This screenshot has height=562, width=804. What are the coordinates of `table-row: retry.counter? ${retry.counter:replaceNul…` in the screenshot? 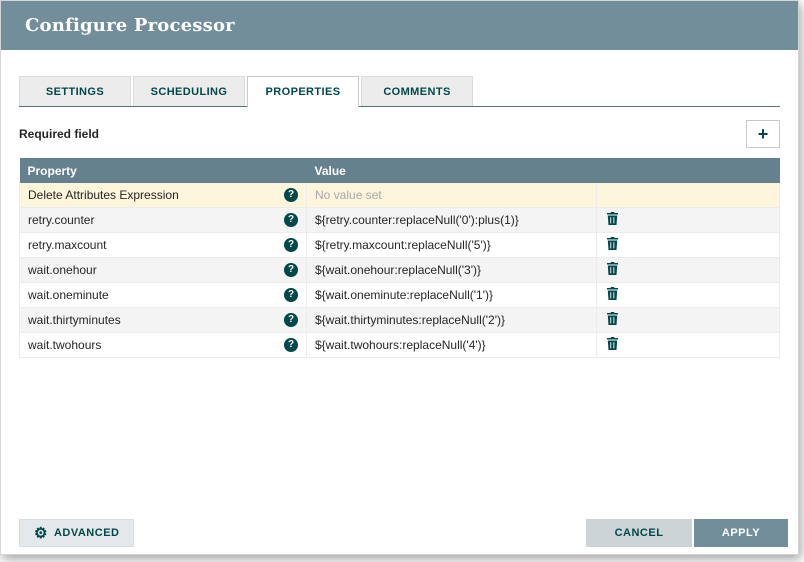 It's located at (399, 220).